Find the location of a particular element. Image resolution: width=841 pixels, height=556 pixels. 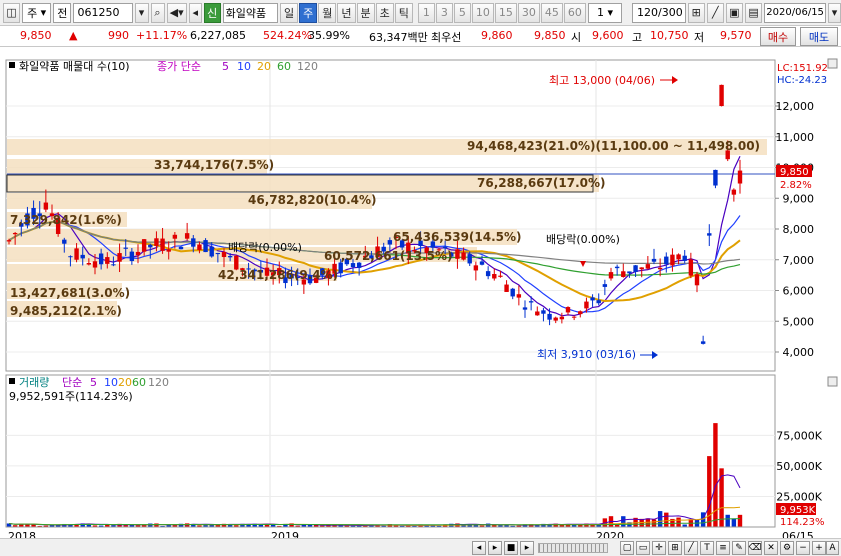

interval-buttons: 1 3 5 10 15 30 45 60 is located at coordinates (501, 12).